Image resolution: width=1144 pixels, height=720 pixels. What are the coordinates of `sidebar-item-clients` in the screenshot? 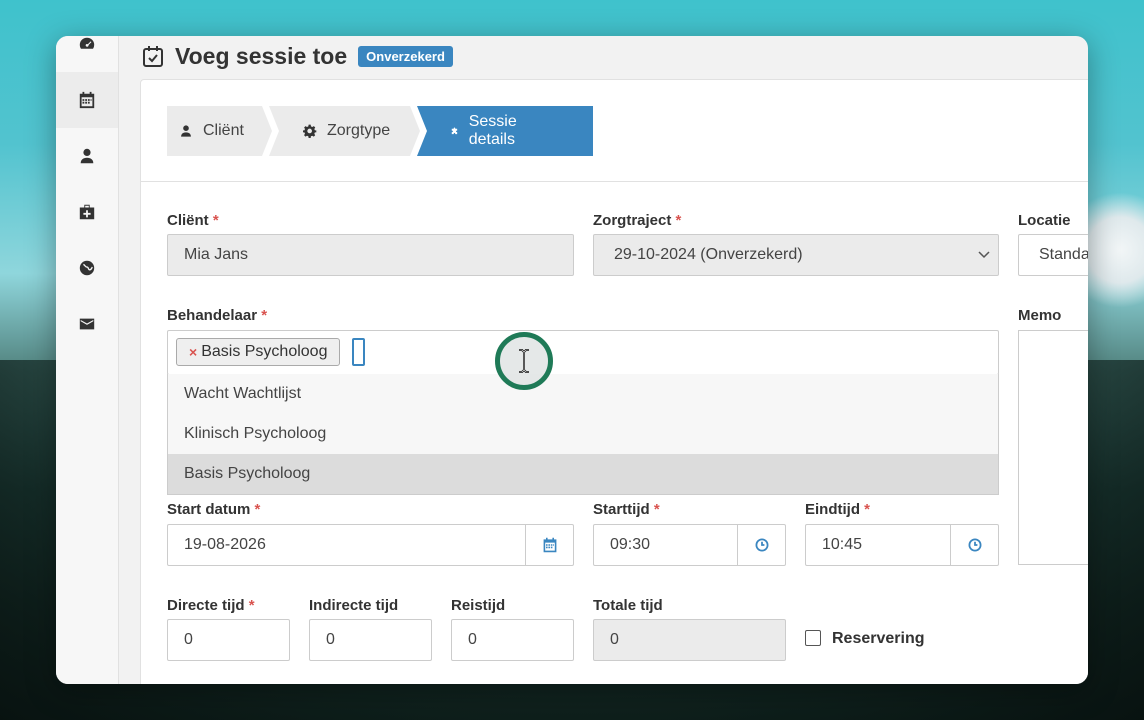 It's located at (87, 156).